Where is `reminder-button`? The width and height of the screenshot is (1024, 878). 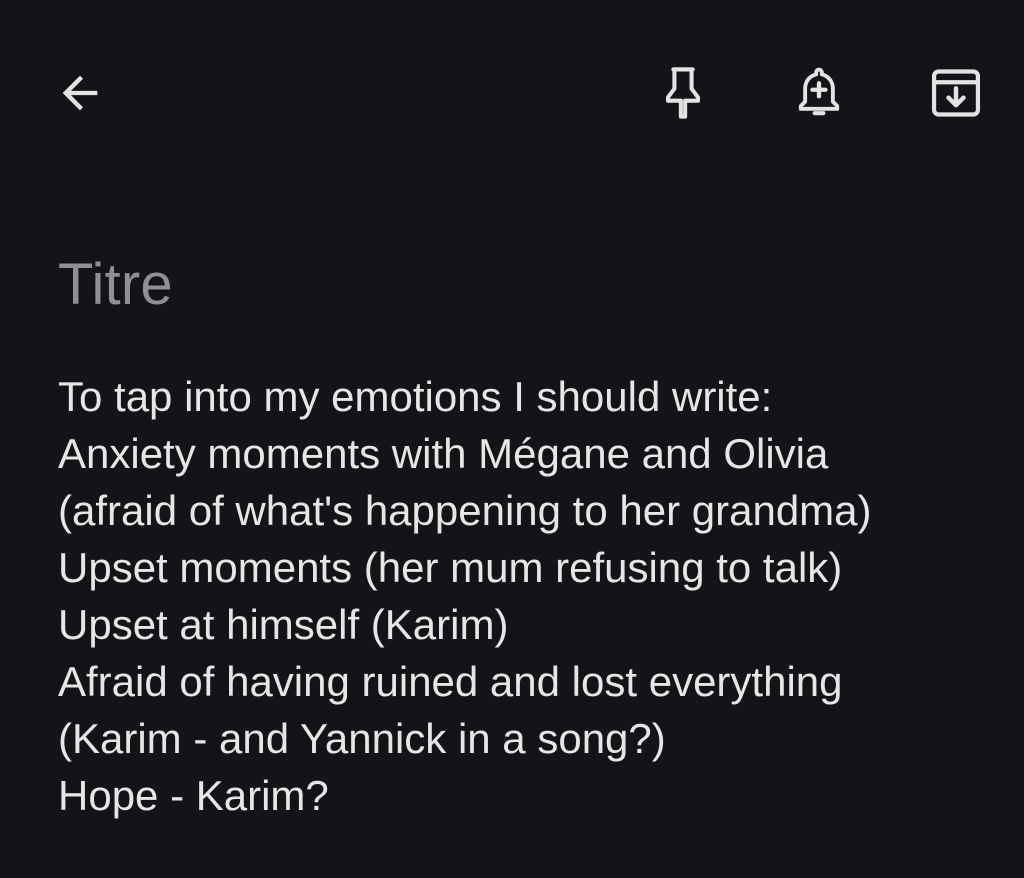 reminder-button is located at coordinates (819, 93).